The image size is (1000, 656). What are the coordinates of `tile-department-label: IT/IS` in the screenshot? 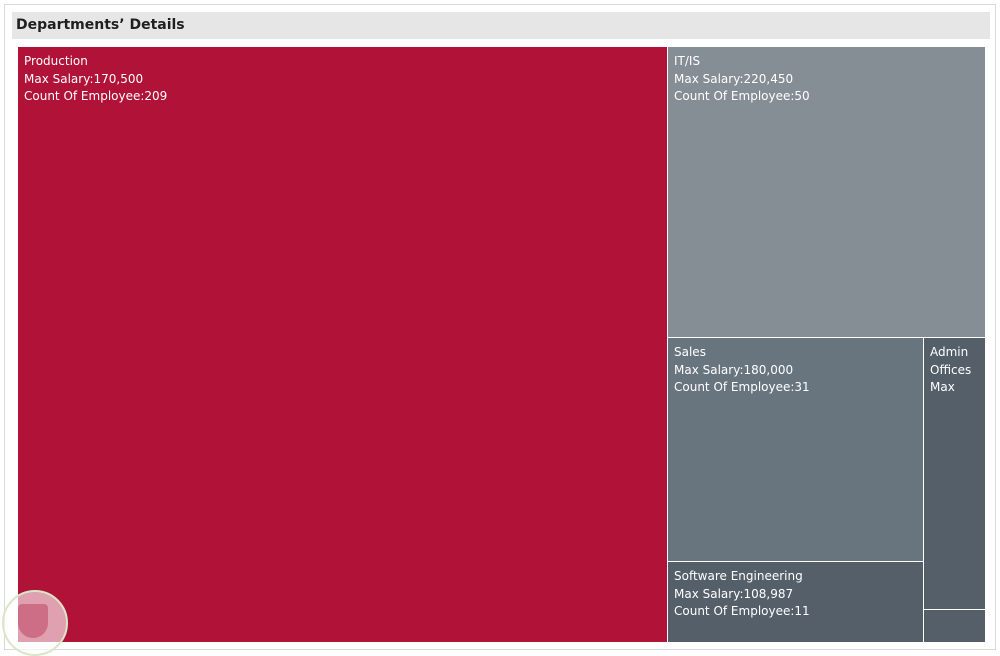 It's located at (687, 61).